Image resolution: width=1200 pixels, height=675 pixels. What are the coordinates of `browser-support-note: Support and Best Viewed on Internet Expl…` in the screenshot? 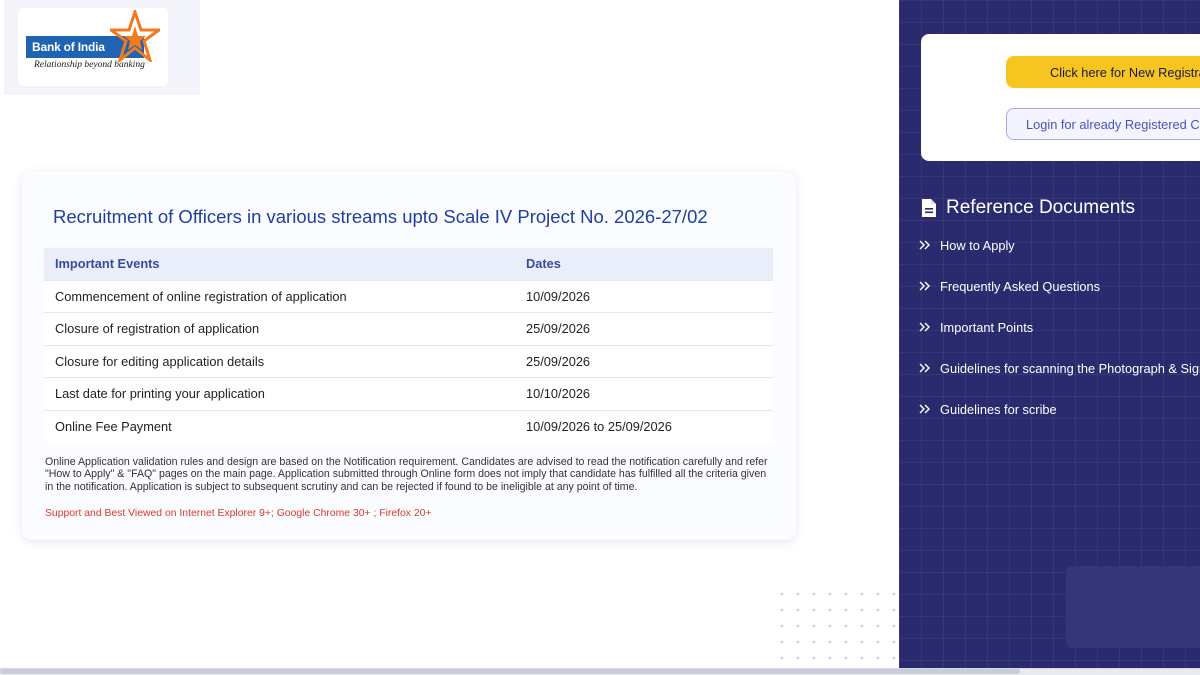 It's located at (238, 513).